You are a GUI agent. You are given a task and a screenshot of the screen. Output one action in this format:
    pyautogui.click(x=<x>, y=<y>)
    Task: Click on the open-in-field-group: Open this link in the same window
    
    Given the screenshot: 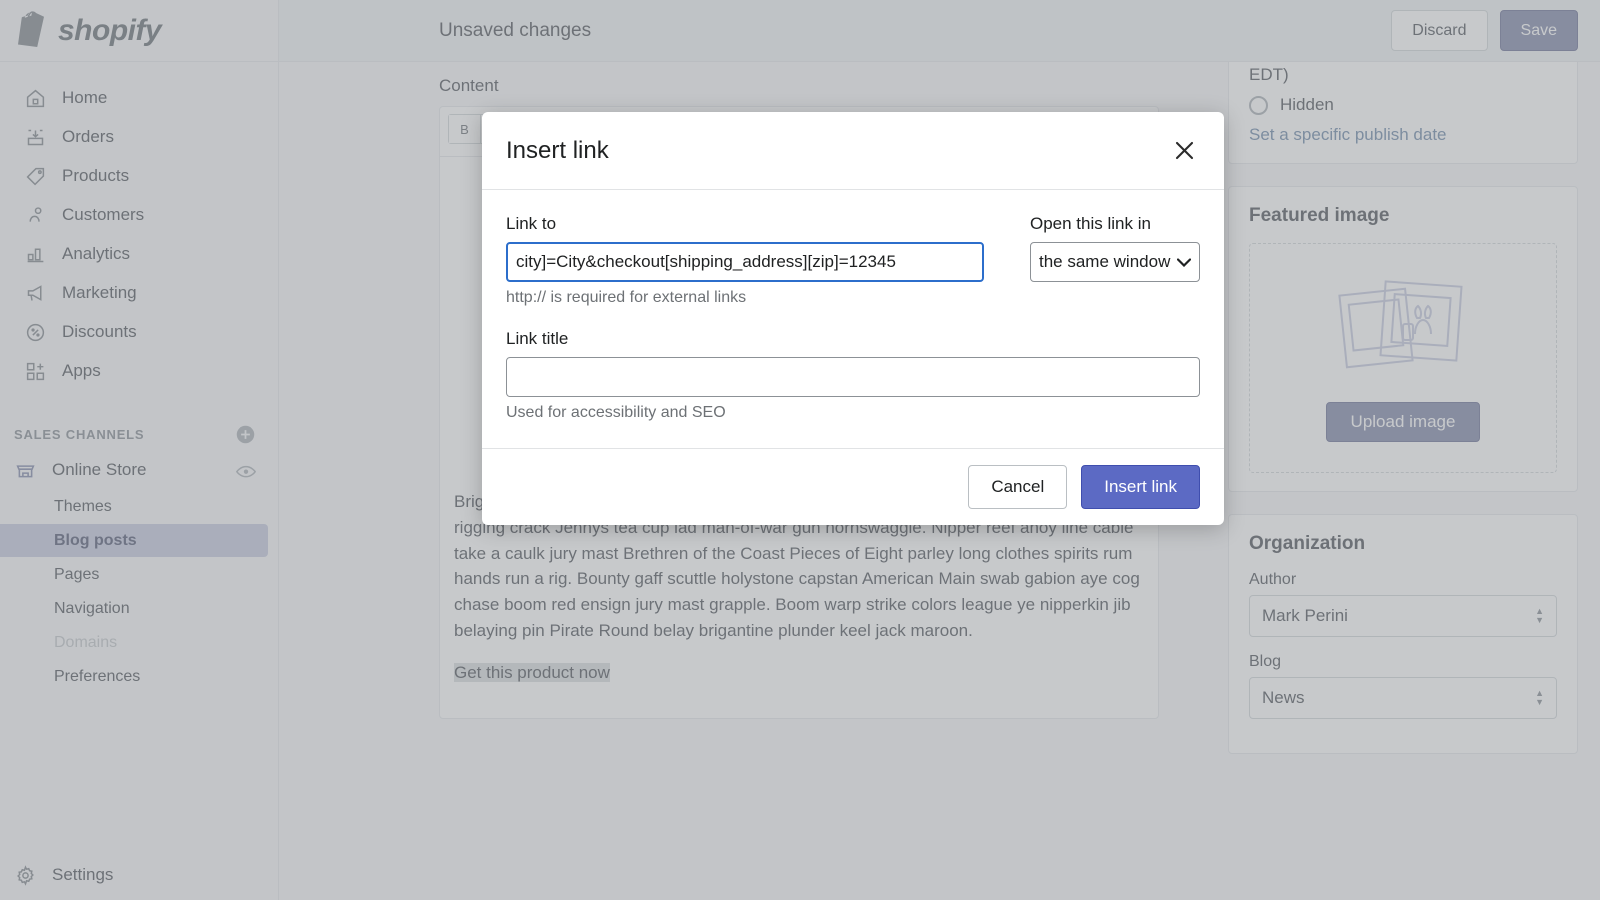 What is the action you would take?
    pyautogui.click(x=1115, y=260)
    